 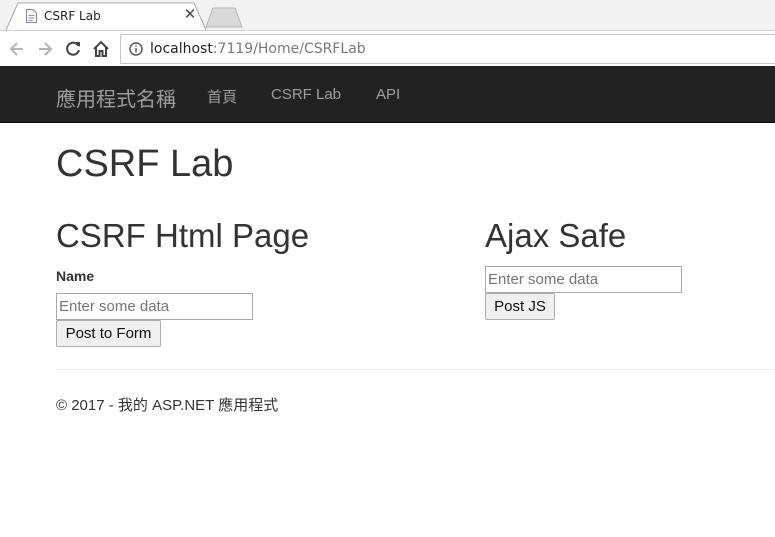 I want to click on nav-link-csrf-lab: CSRF Lab, so click(x=306, y=94).